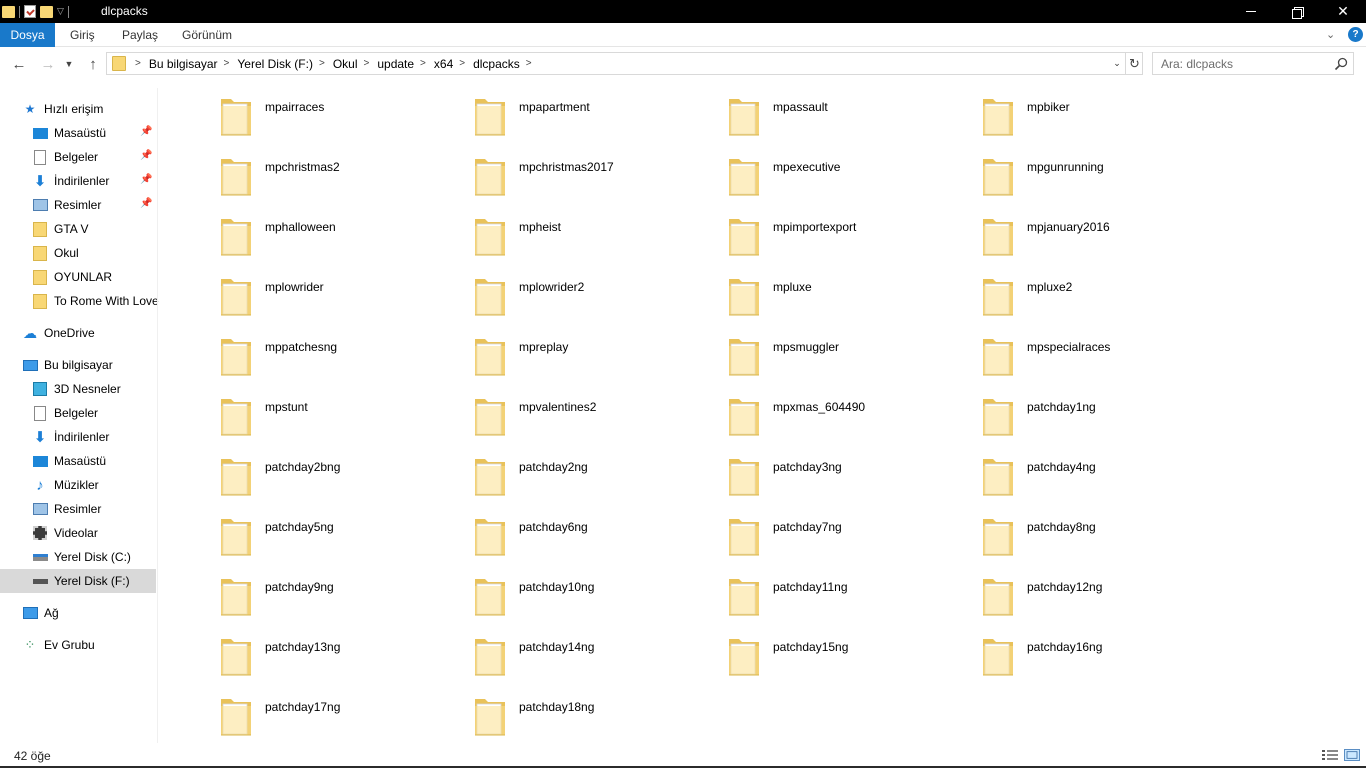 This screenshot has height=768, width=1366. I want to click on folder-item: patchday7ng, so click(853, 532).